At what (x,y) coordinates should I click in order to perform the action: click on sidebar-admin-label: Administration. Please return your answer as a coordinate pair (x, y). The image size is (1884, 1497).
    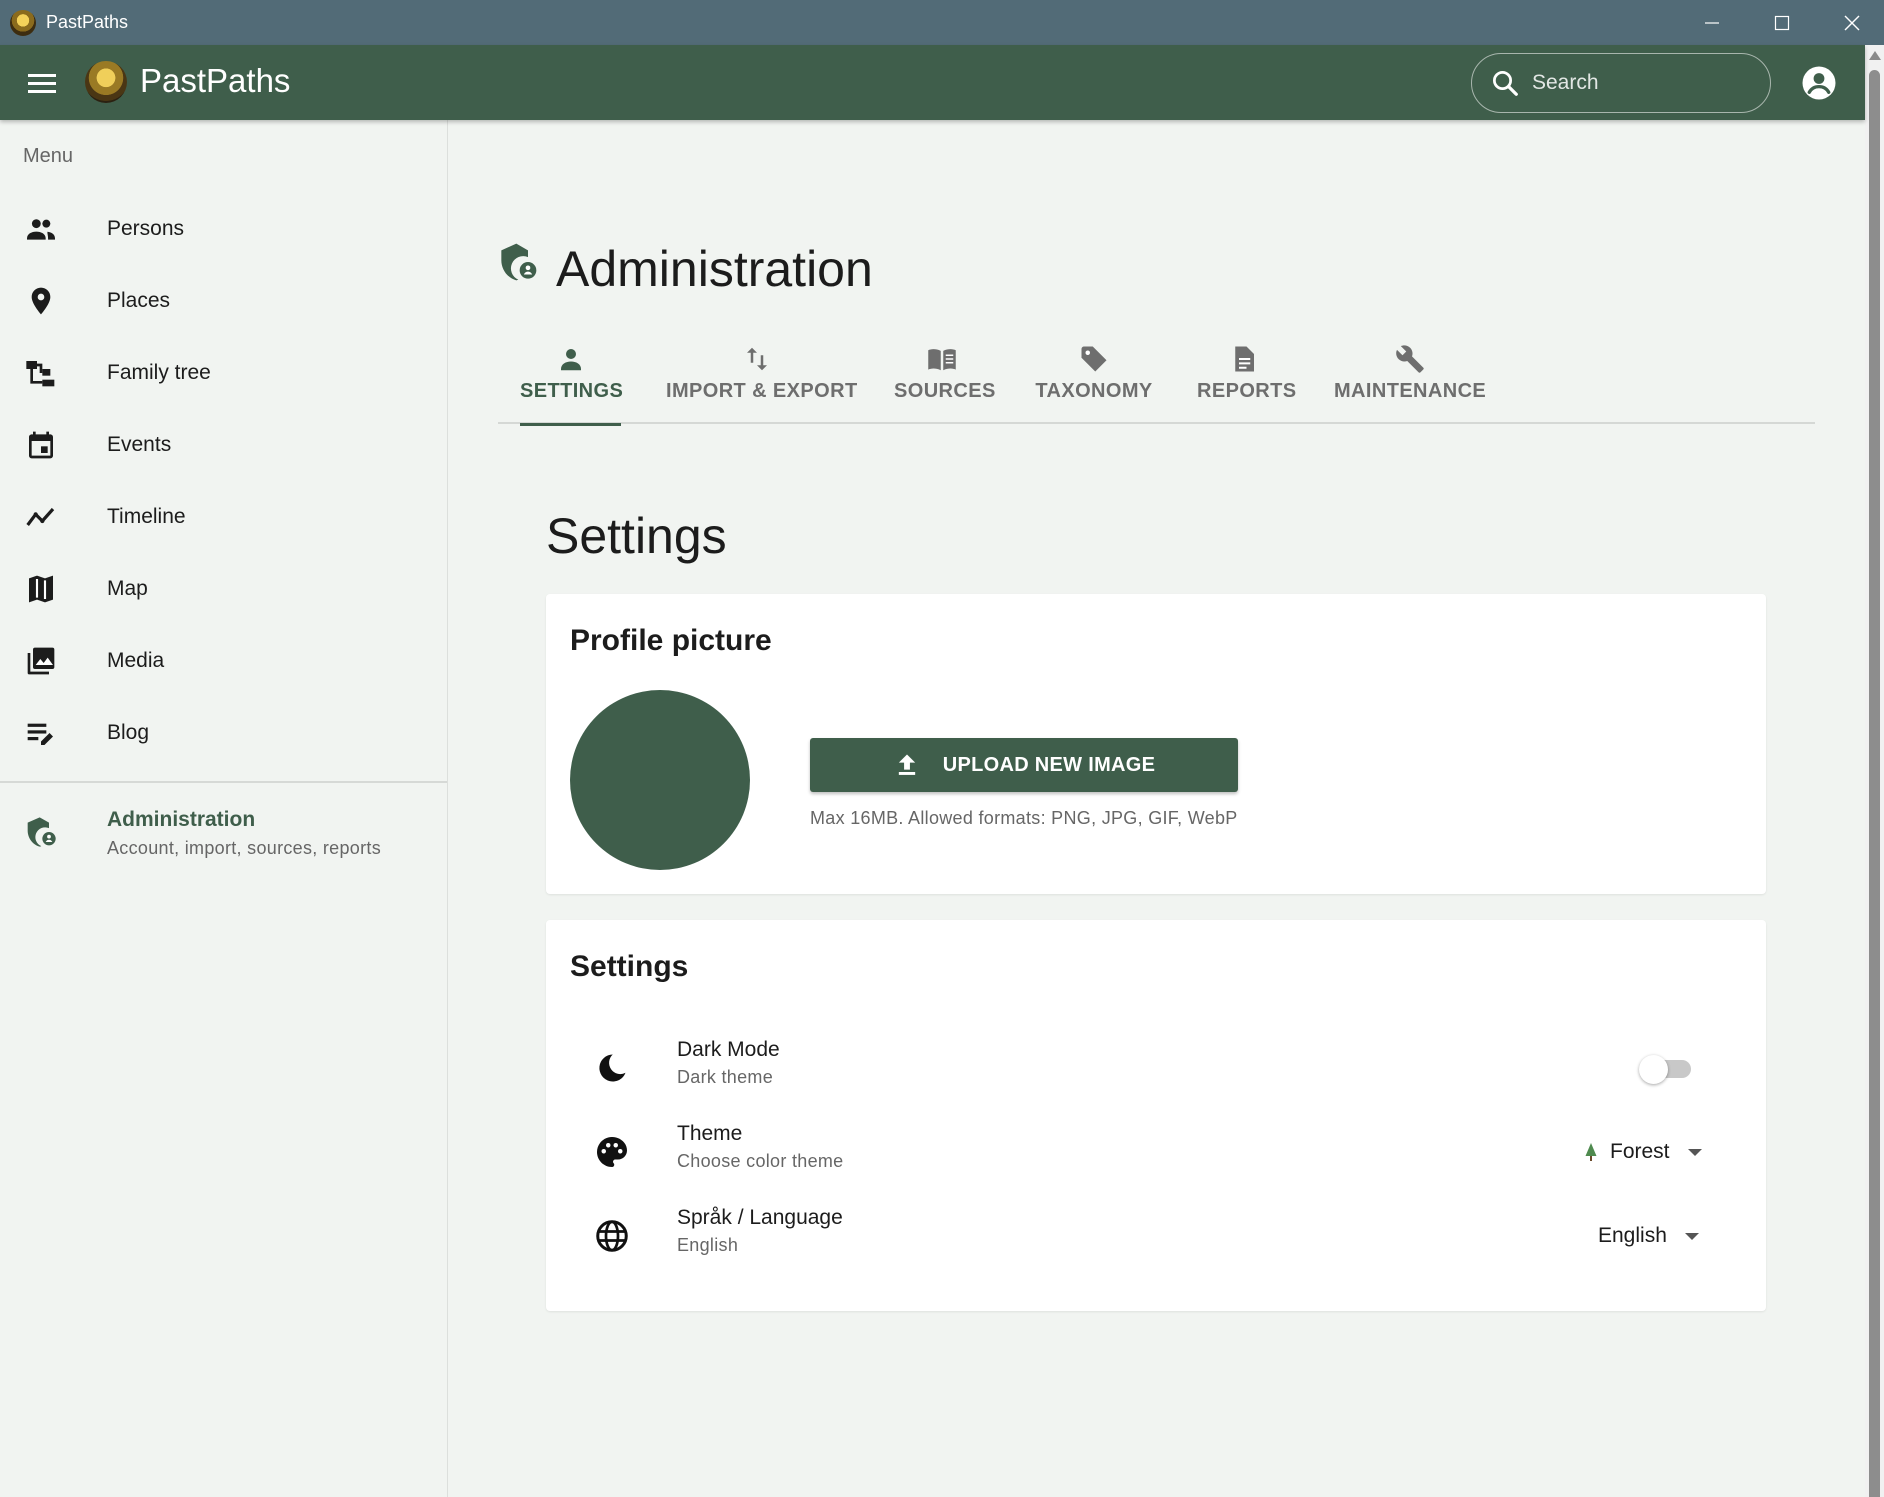
    Looking at the image, I should click on (181, 819).